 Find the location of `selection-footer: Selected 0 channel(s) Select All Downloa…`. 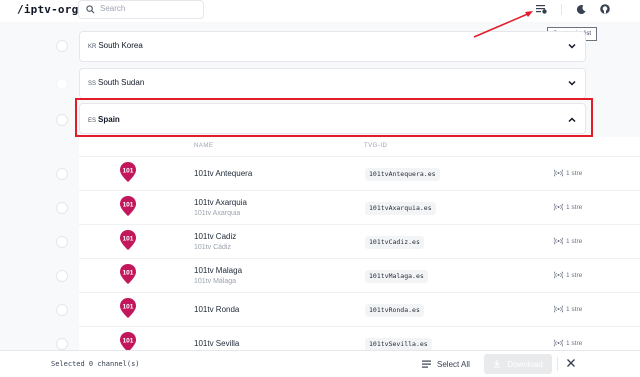

selection-footer: Selected 0 channel(s) Select All Downloa… is located at coordinates (320, 363).